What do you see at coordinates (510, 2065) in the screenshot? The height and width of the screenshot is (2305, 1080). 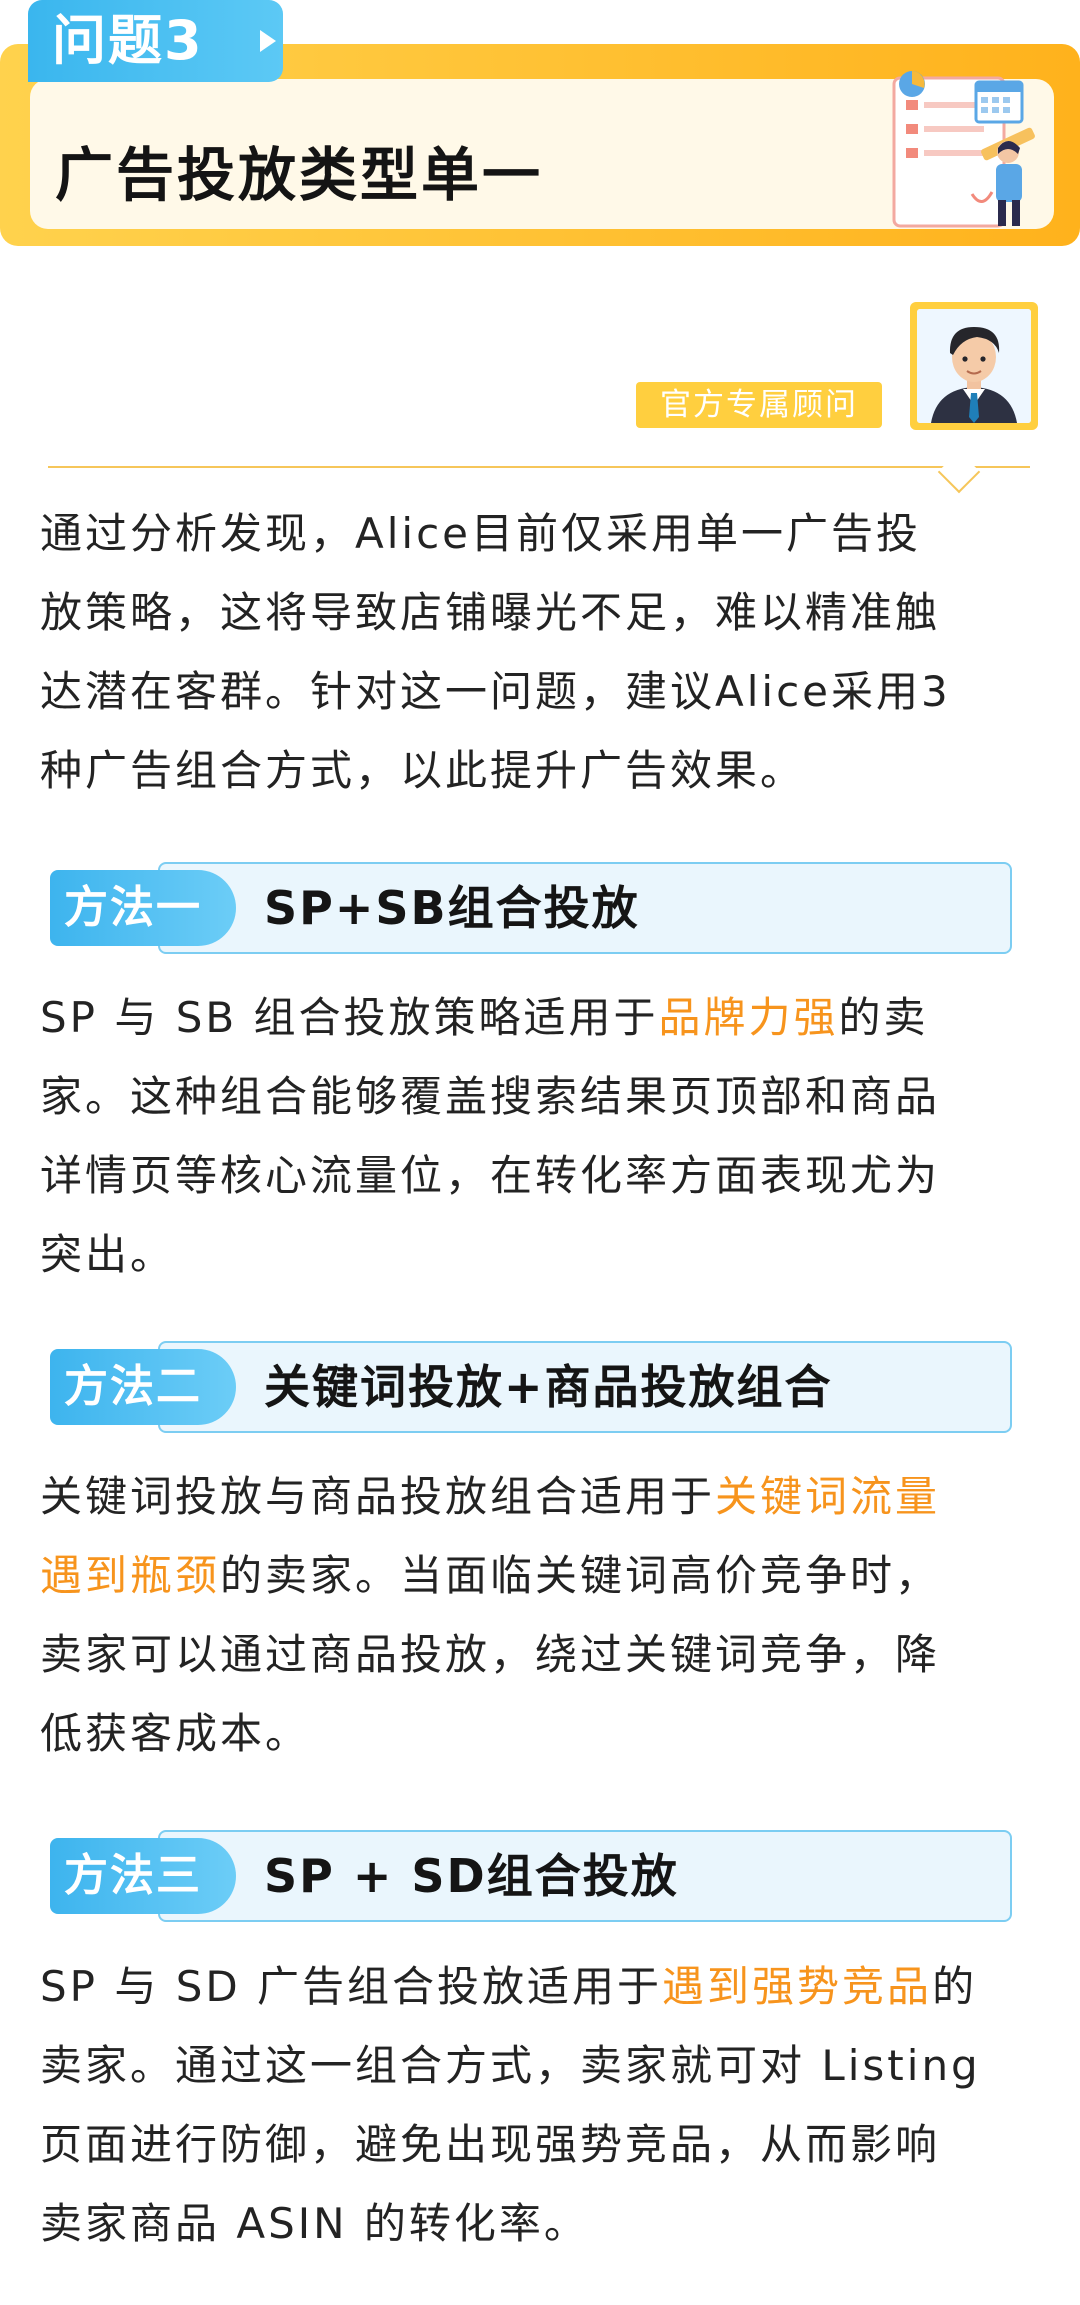 I see `method-3-line-2: 卖家。通过这一组合方式，卖家就可对 Listing` at bounding box center [510, 2065].